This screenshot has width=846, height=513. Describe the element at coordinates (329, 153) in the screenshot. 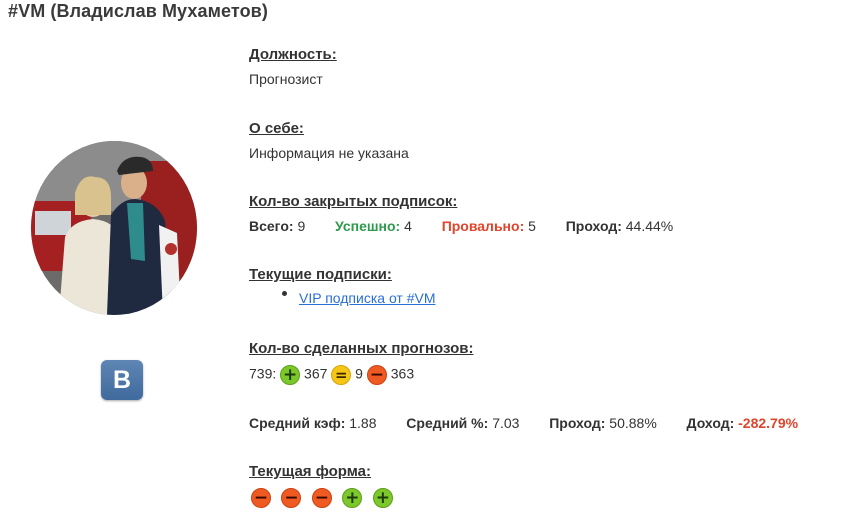

I see `about-value: Информация не указана` at that location.